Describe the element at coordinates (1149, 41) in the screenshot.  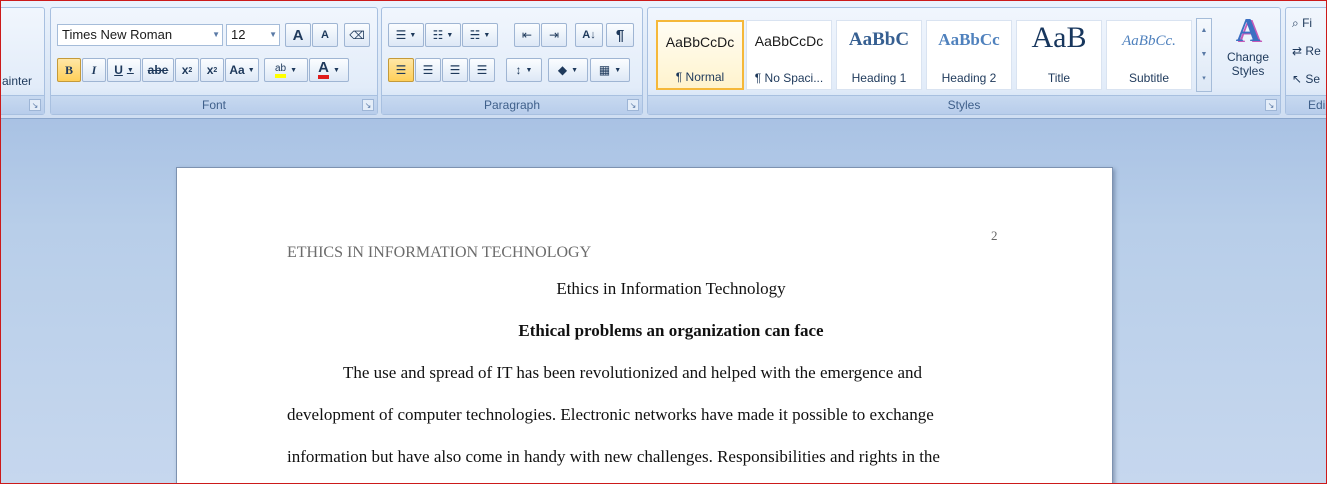
I see `style-sample: AaBbCc.` at that location.